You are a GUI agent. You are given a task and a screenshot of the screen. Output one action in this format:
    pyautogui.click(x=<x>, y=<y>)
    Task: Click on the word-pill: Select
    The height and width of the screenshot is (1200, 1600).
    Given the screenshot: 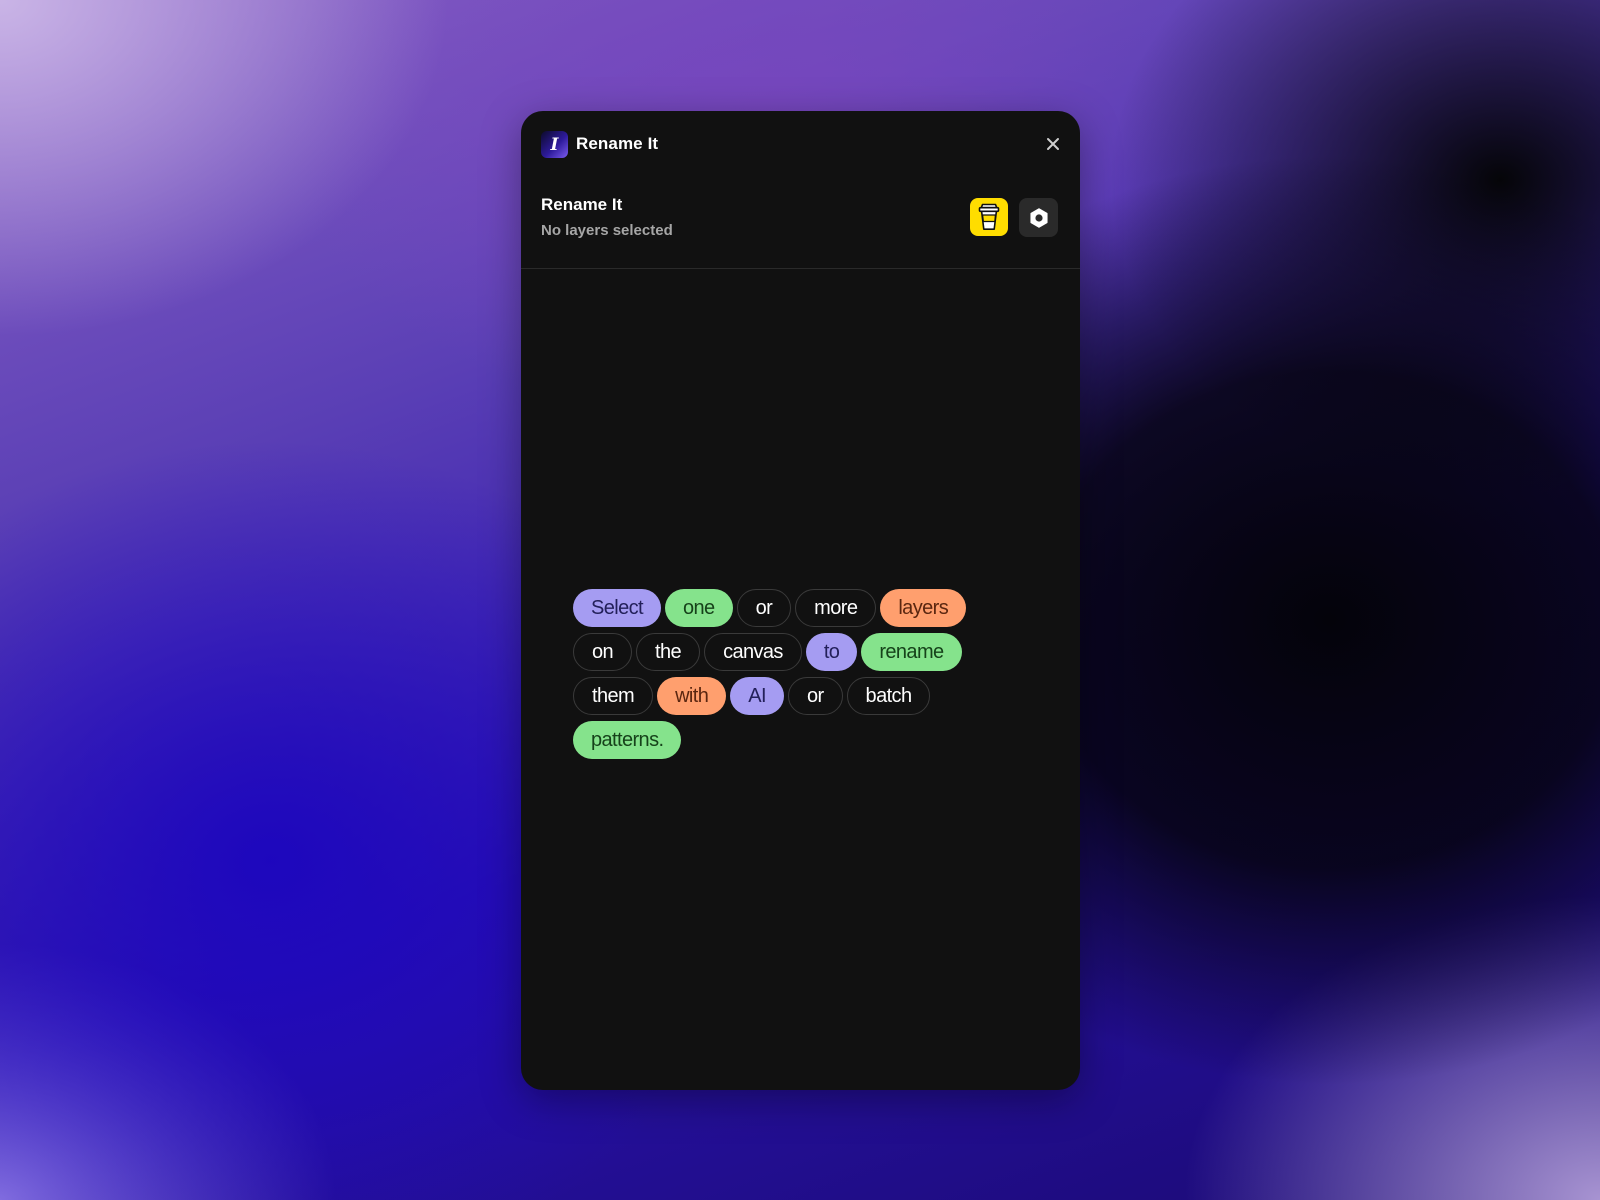 What is the action you would take?
    pyautogui.click(x=617, y=608)
    